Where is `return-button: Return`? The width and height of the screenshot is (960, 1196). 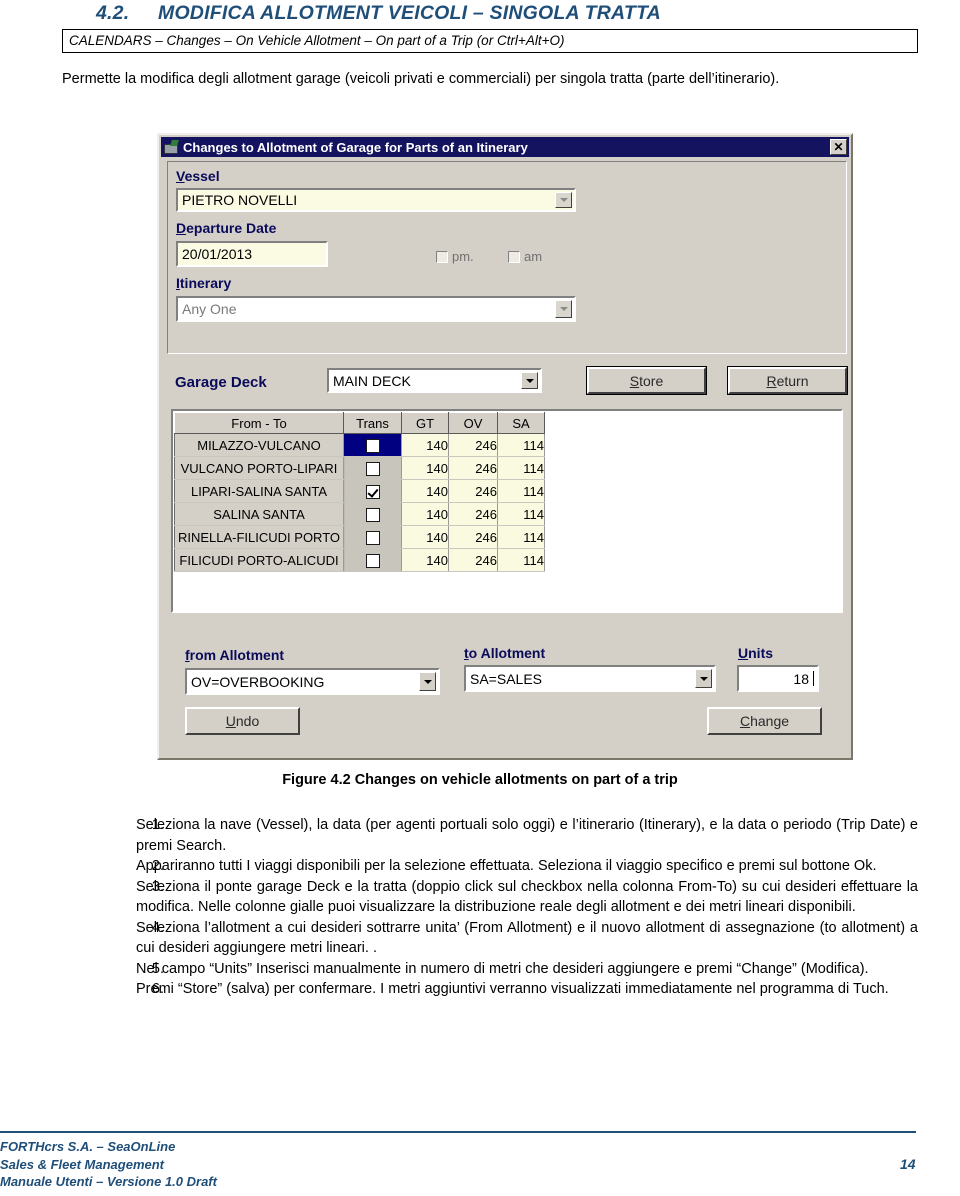
return-button: Return is located at coordinates (787, 380).